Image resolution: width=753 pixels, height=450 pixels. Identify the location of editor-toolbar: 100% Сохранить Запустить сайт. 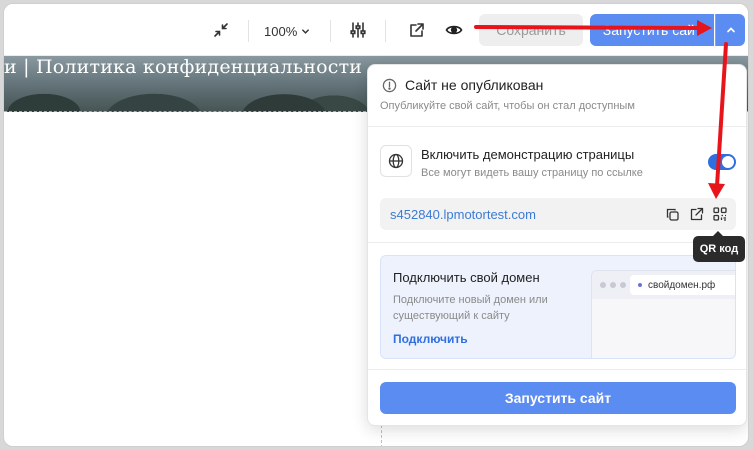
(376, 30).